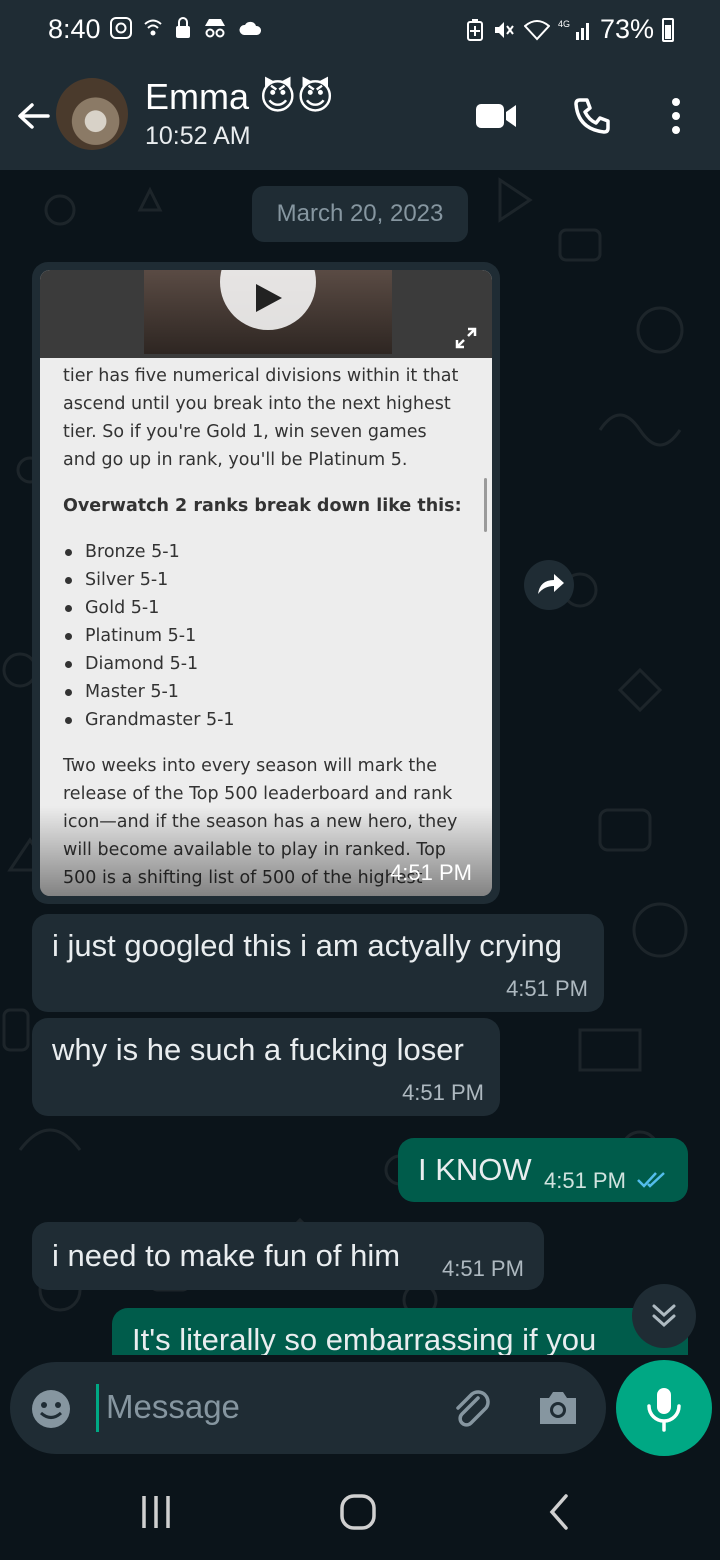 This screenshot has height=1560, width=720. What do you see at coordinates (474, 29) in the screenshot?
I see `battery-saver-icon` at bounding box center [474, 29].